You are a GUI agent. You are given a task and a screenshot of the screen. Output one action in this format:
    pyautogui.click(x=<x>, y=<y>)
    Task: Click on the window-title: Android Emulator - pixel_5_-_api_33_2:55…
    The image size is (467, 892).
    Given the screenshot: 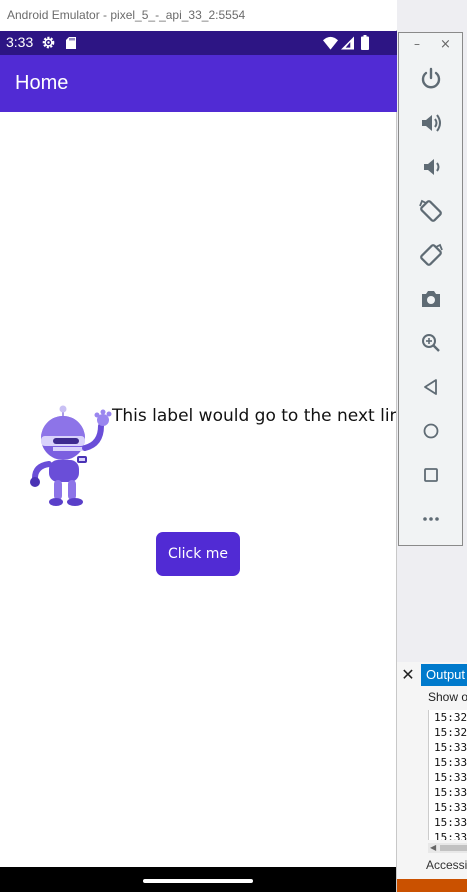 What is the action you would take?
    pyautogui.click(x=198, y=15)
    